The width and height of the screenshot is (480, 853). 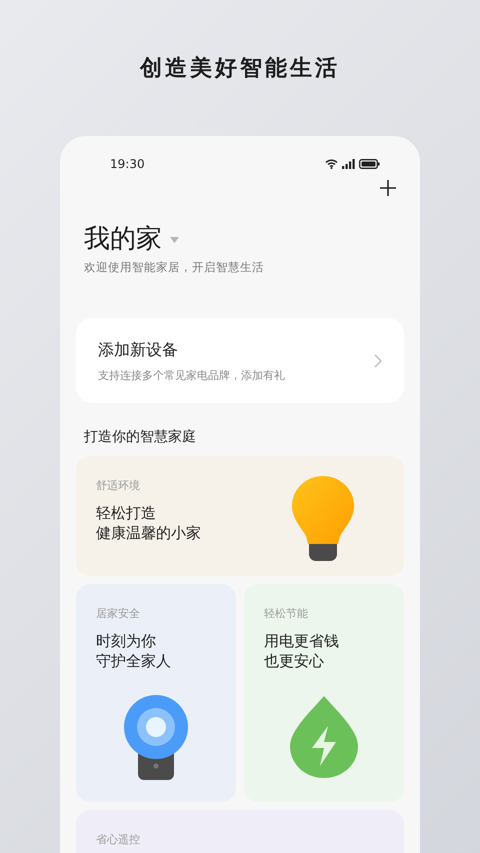 I want to click on card-label: 省心遥控, so click(x=118, y=840).